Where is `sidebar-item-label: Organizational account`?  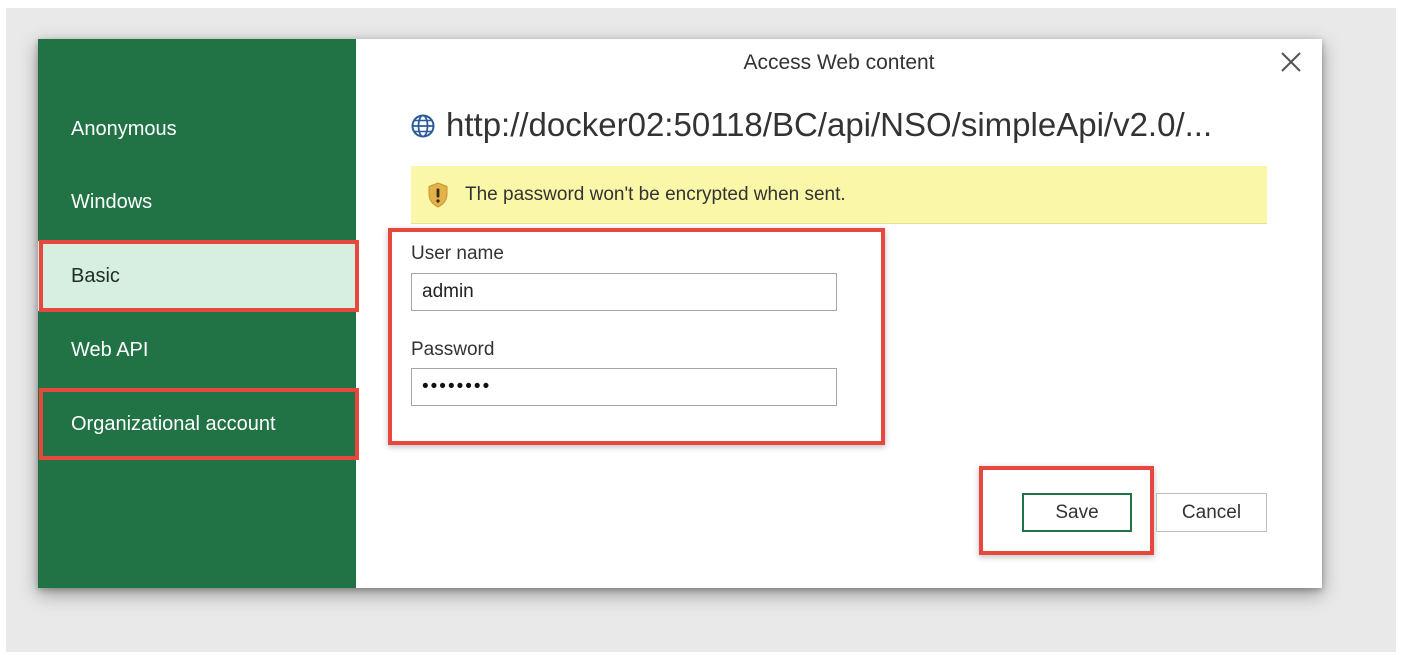
sidebar-item-label: Organizational account is located at coordinates (173, 423).